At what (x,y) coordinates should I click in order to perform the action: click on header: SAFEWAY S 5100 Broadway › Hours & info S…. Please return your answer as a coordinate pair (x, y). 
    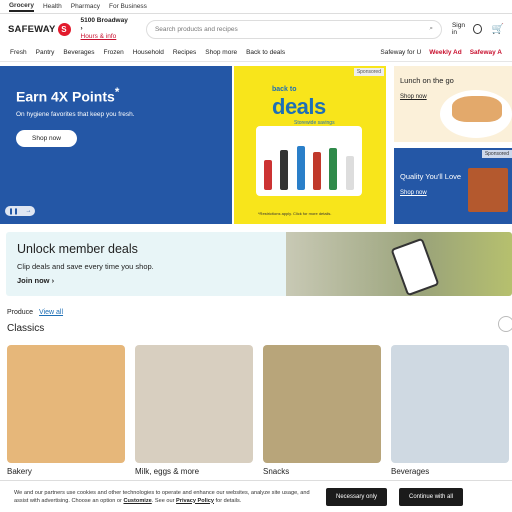
    Looking at the image, I should click on (256, 29).